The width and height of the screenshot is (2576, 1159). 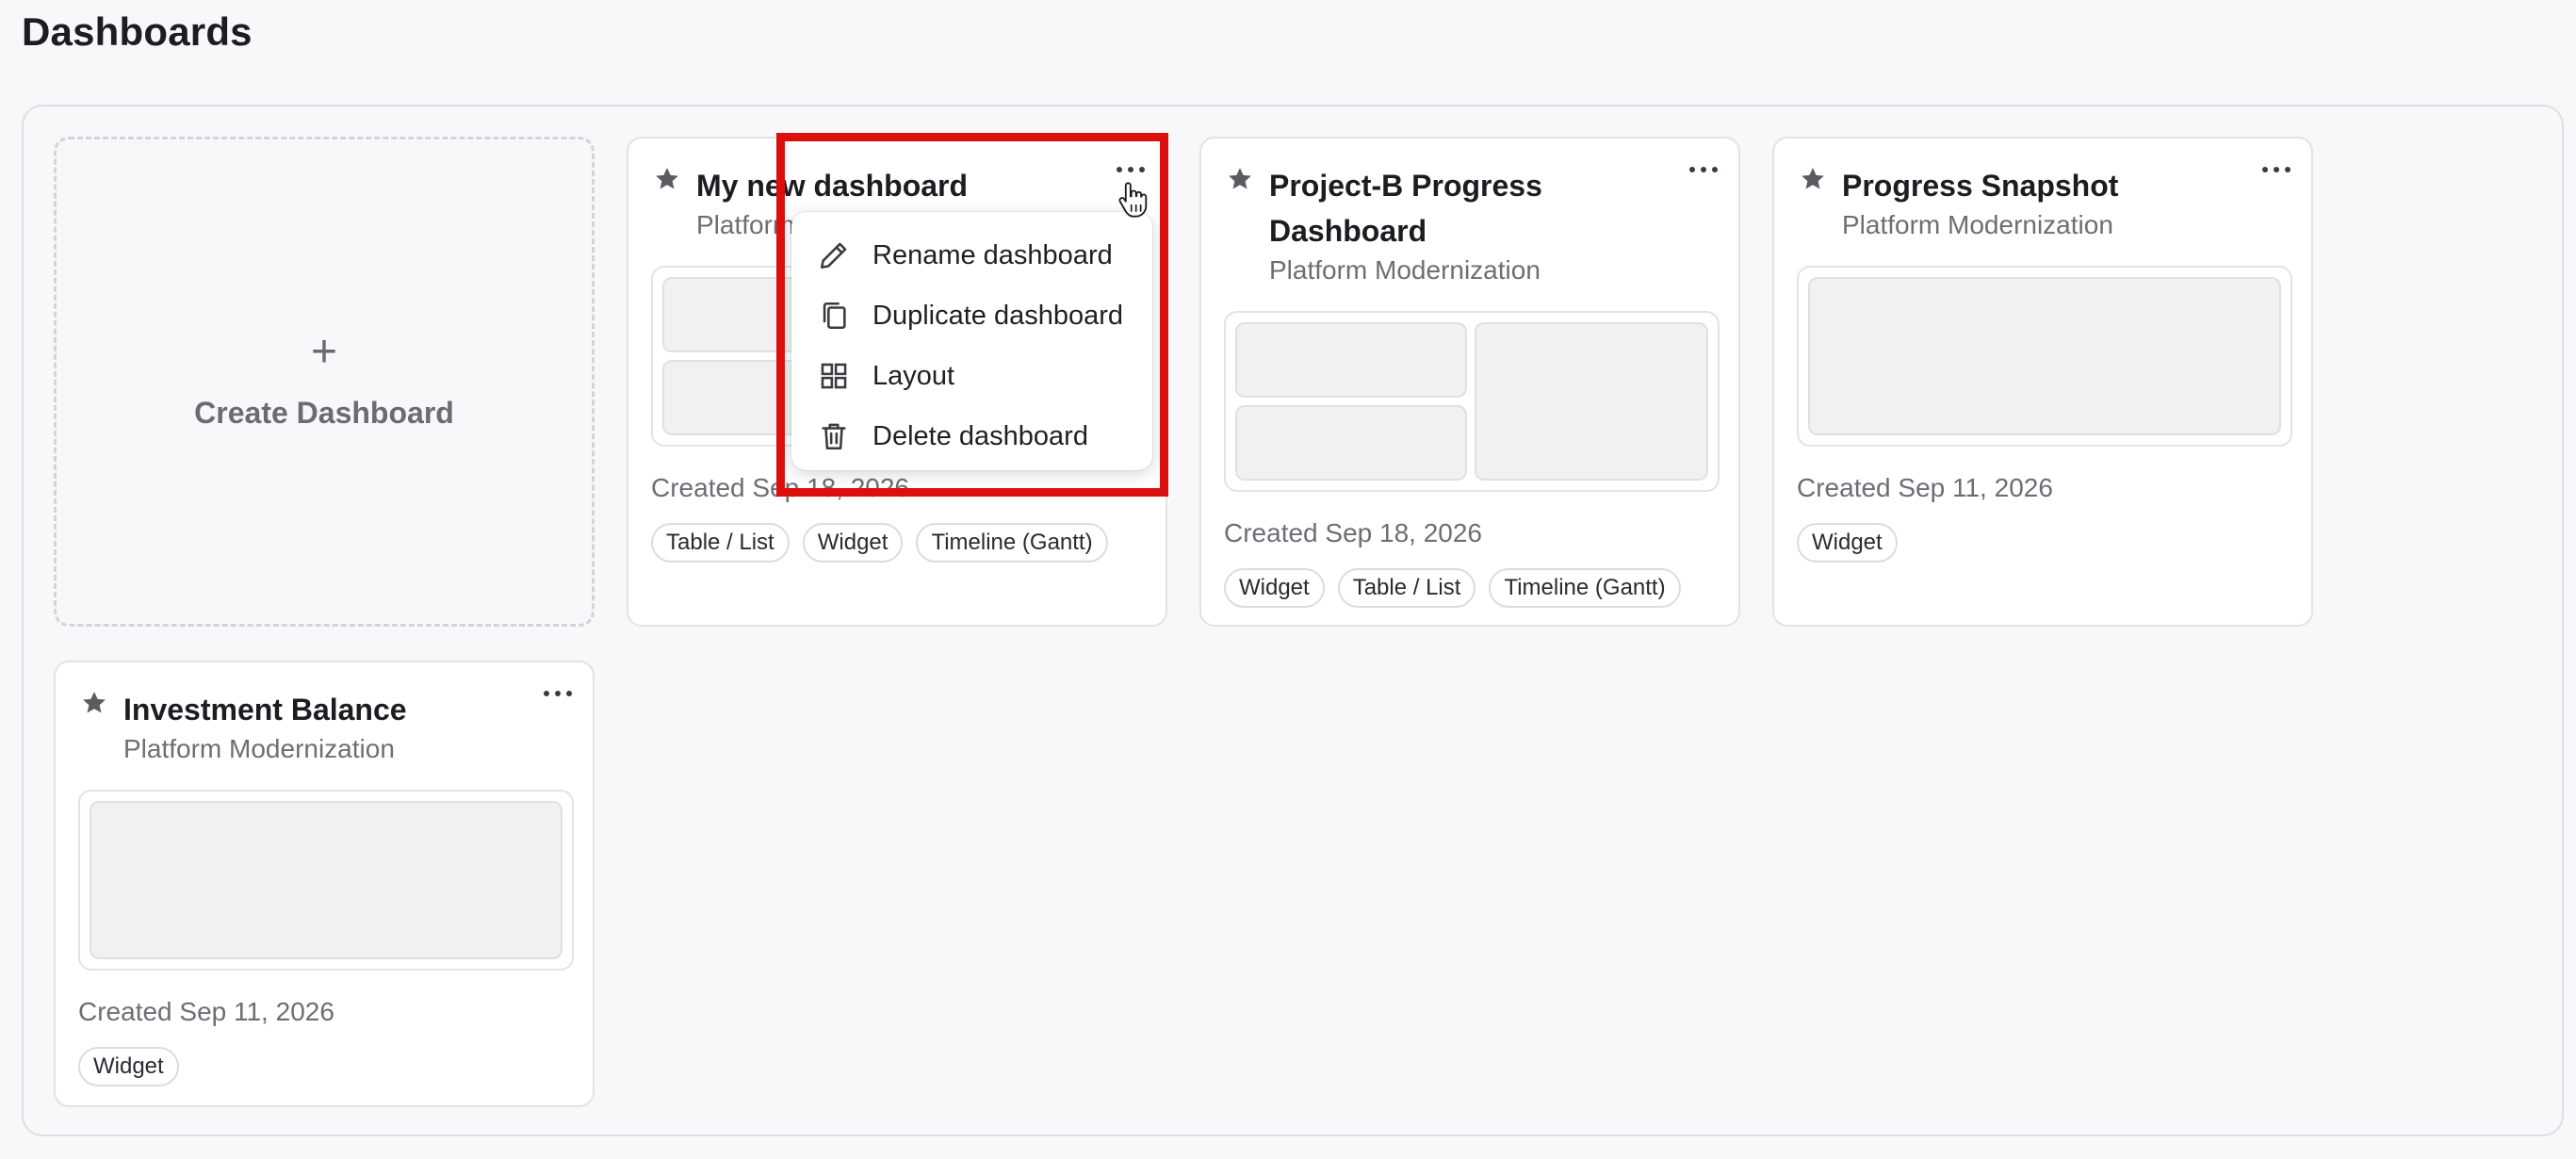 What do you see at coordinates (1405, 208) in the screenshot?
I see `card-title: Project-B Progress Dashboard` at bounding box center [1405, 208].